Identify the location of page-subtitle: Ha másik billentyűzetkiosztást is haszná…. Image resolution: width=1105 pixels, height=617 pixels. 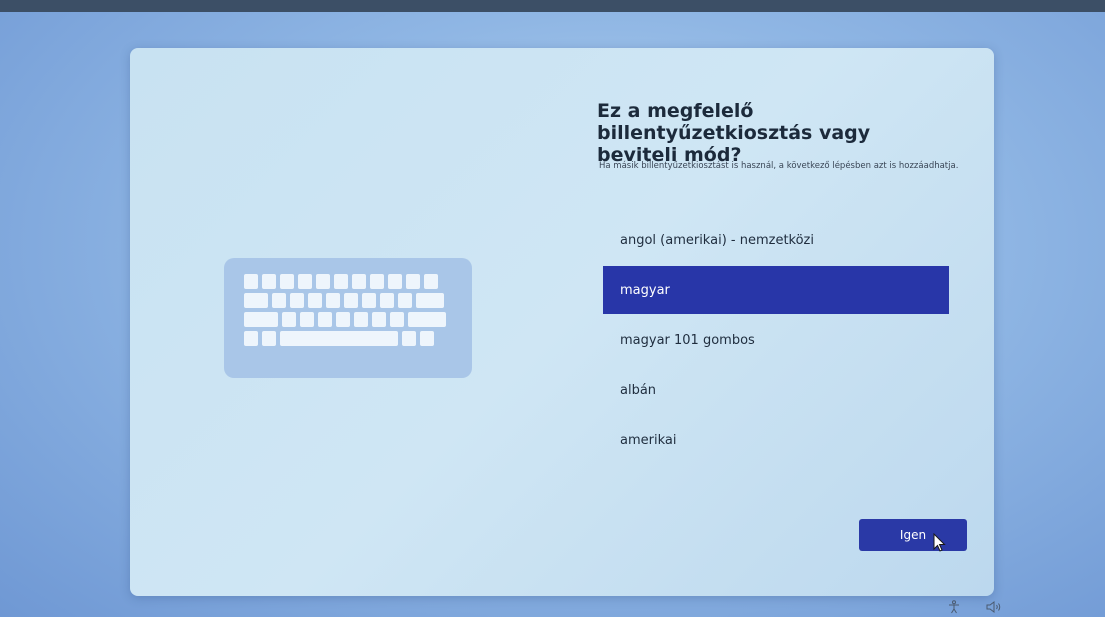
(779, 166).